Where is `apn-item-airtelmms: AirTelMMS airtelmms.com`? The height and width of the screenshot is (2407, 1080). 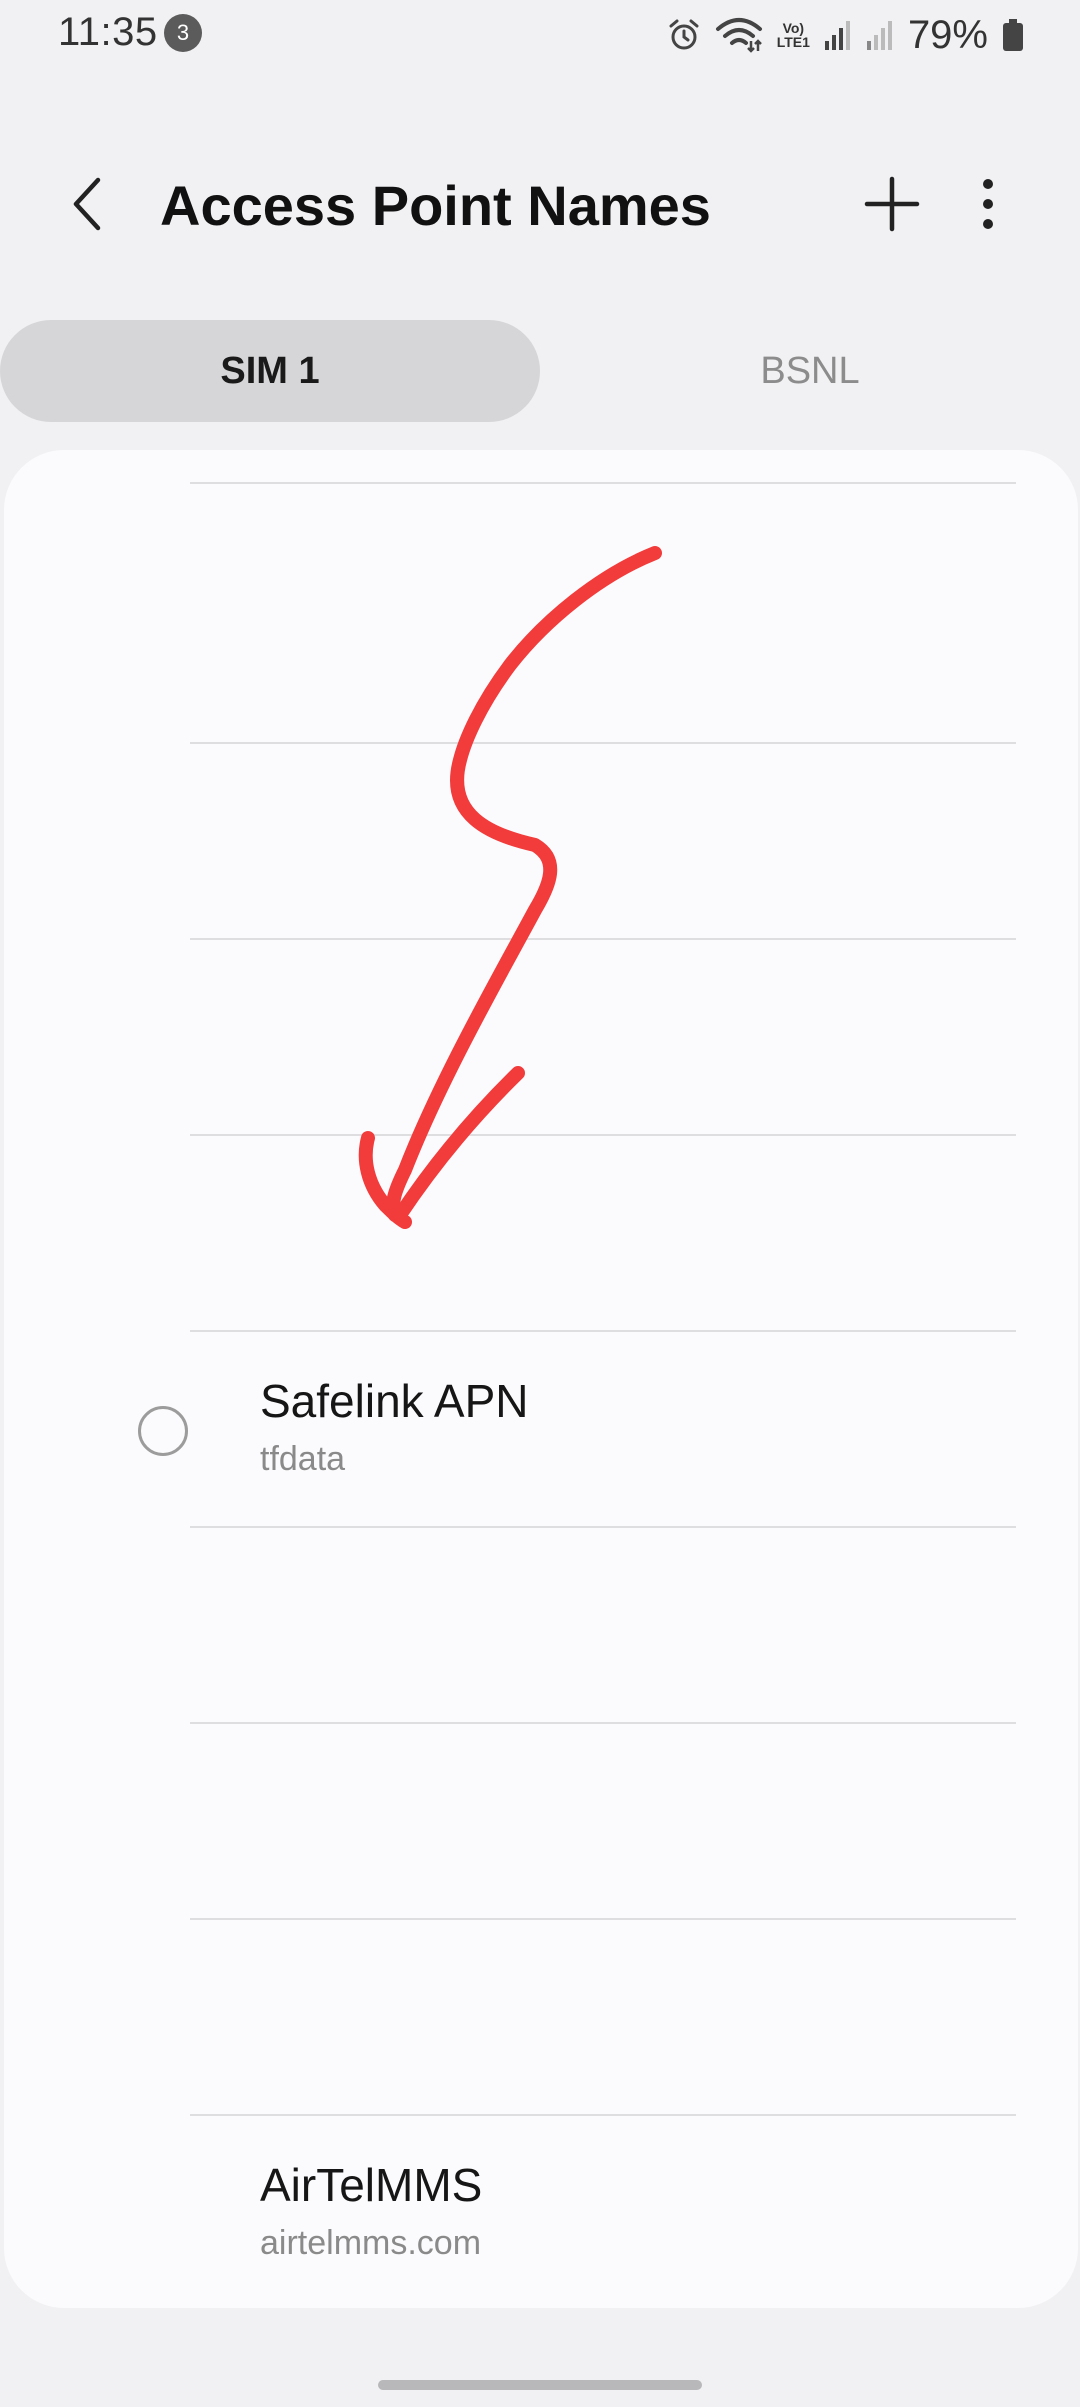 apn-item-airtelmms: AirTelMMS airtelmms.com is located at coordinates (541, 2212).